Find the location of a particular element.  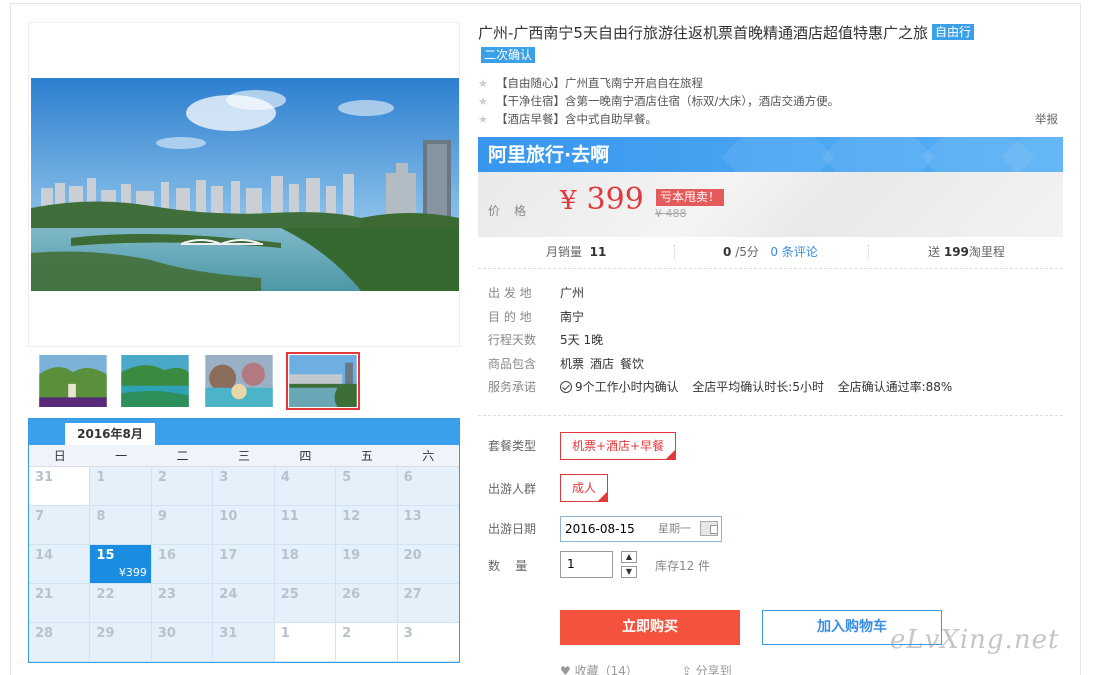

package-label: 套餐类型 is located at coordinates (512, 446).